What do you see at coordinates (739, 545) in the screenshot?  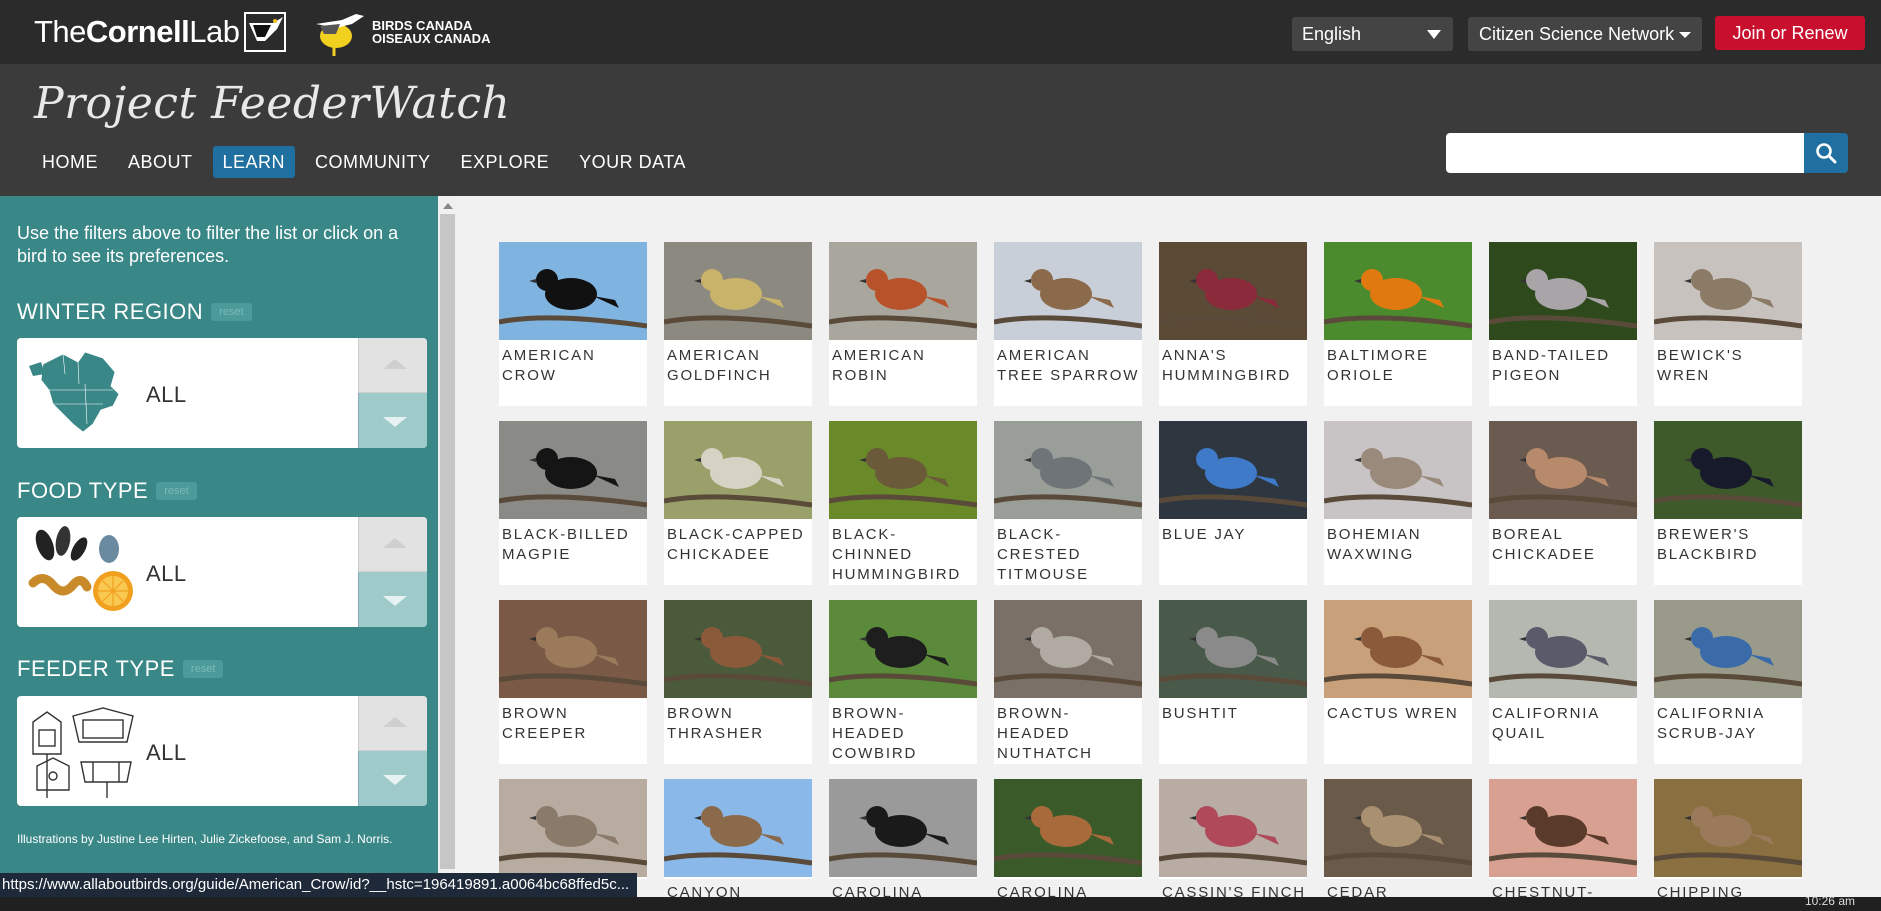 I see `bird-name: BLACK-CAPPED CHICKADEE` at bounding box center [739, 545].